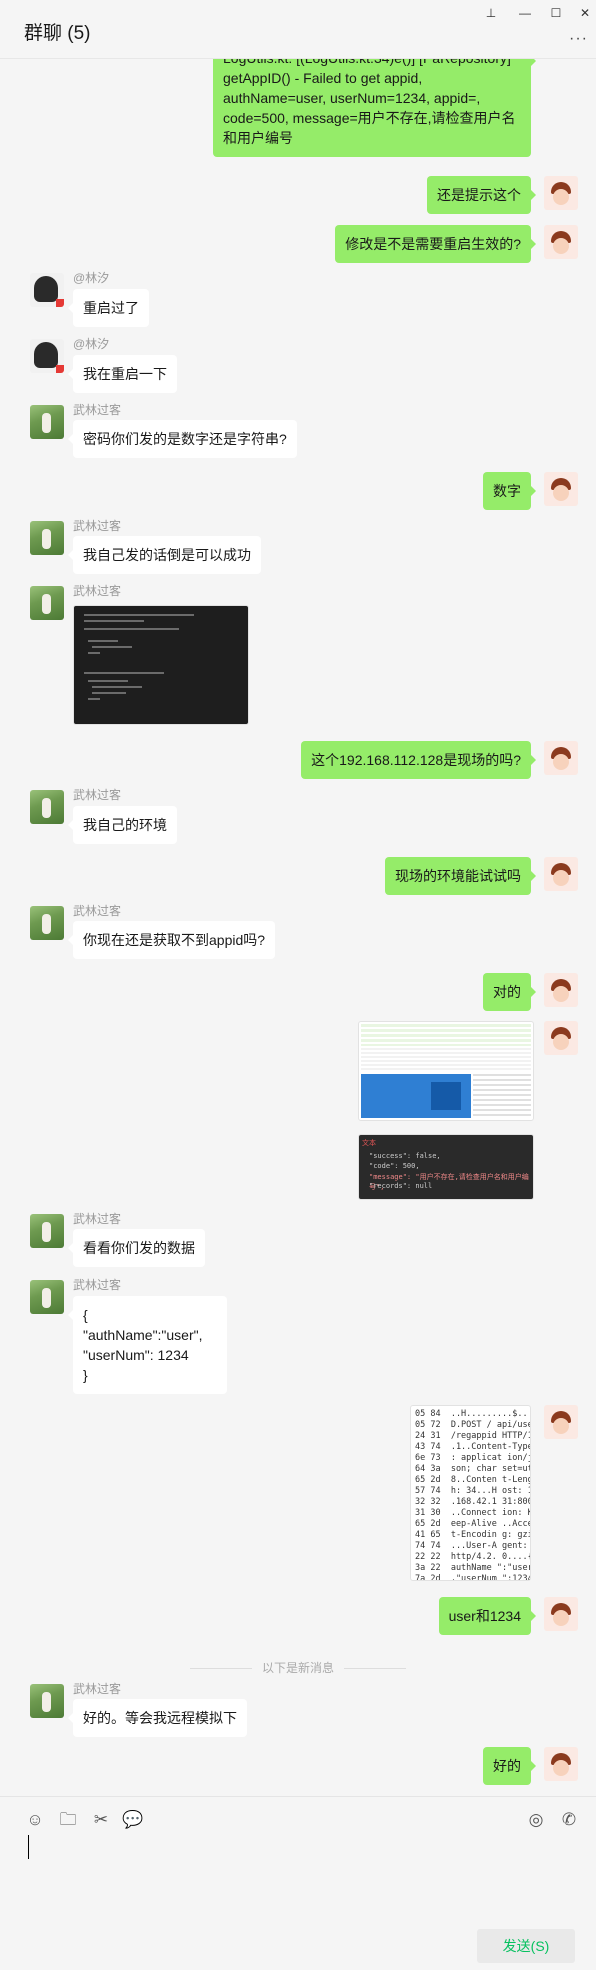 The height and width of the screenshot is (1970, 596). I want to click on emoji-icon: ☺, so click(35, 1820).